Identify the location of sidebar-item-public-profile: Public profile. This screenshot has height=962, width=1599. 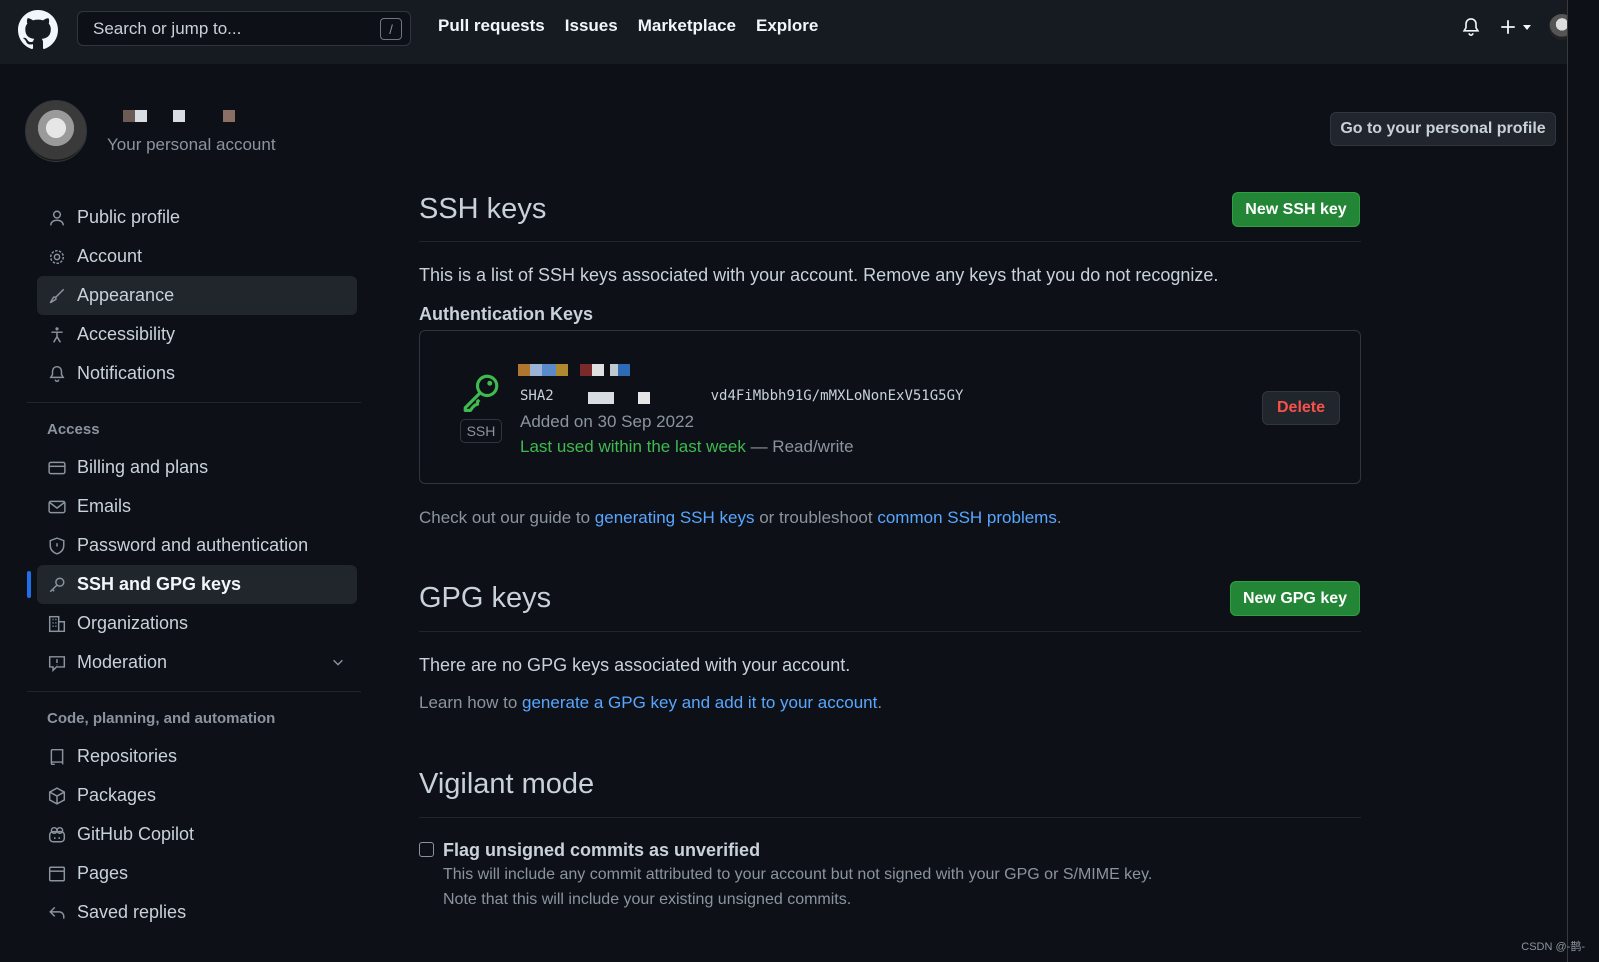
(197, 217).